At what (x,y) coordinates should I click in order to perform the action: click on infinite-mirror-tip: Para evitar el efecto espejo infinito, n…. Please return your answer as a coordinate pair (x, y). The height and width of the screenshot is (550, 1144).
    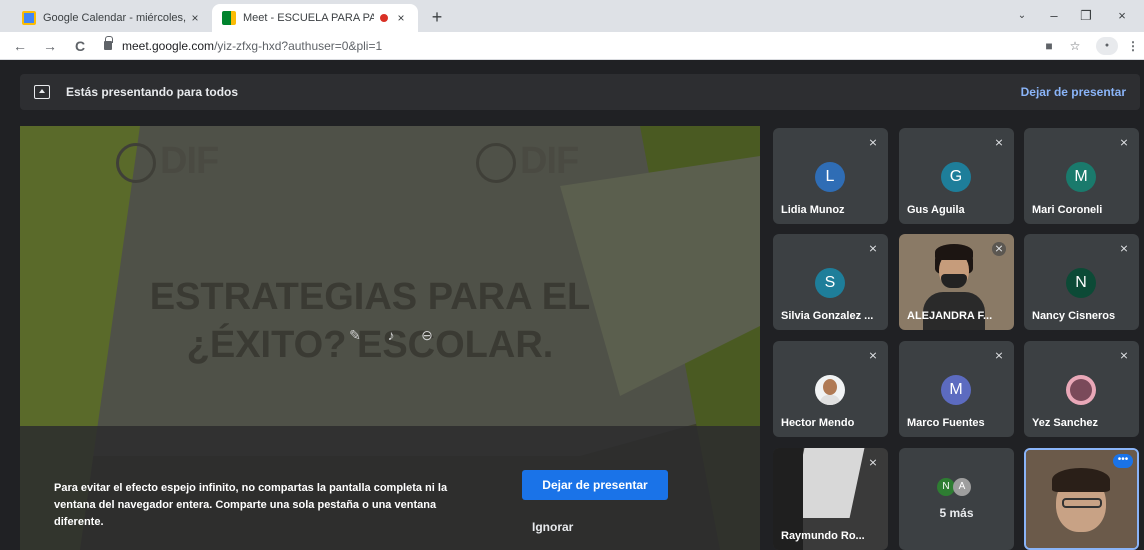
    Looking at the image, I should click on (251, 505).